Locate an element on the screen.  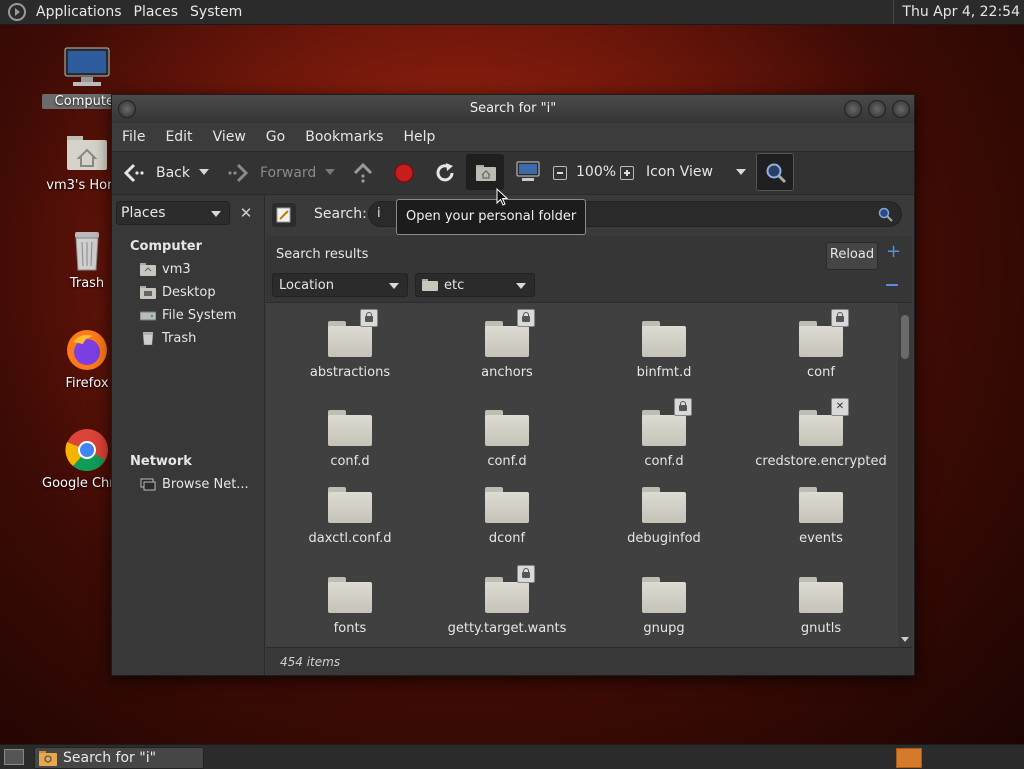
file-name: debuginfod is located at coordinates (664, 538).